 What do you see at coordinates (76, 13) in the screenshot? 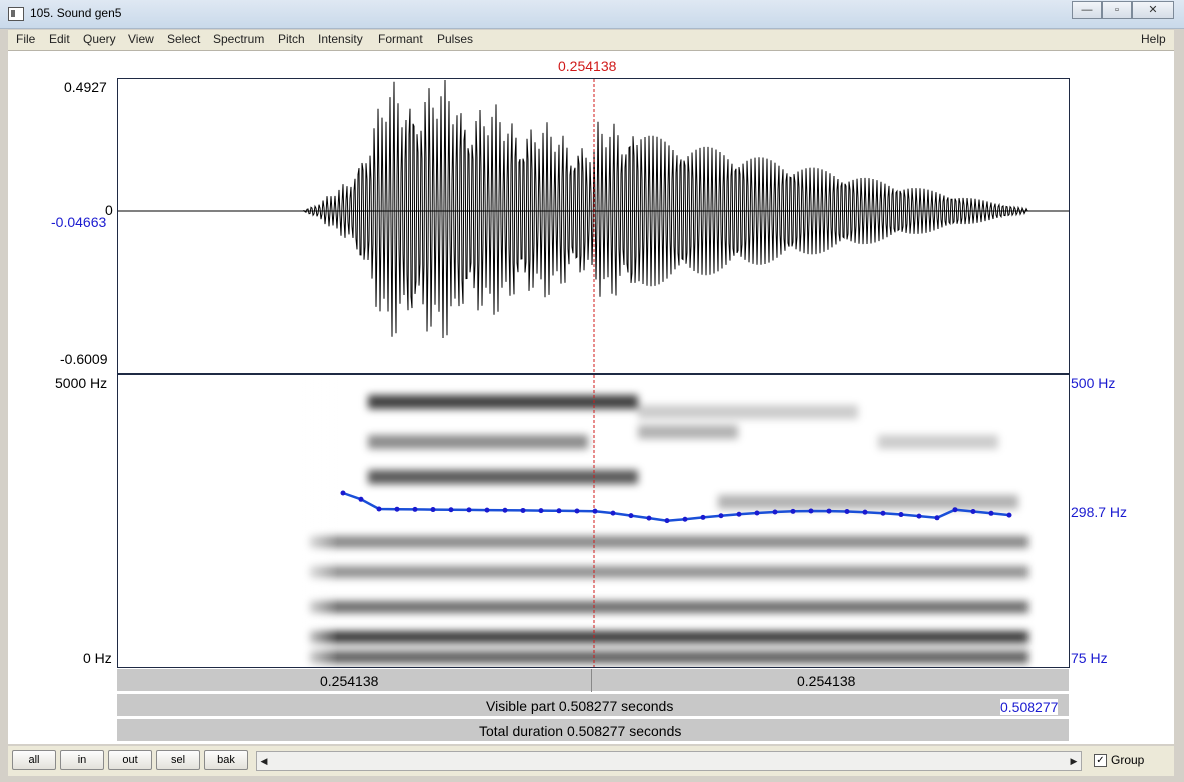
I see `window-title: 105. Sound gen5` at bounding box center [76, 13].